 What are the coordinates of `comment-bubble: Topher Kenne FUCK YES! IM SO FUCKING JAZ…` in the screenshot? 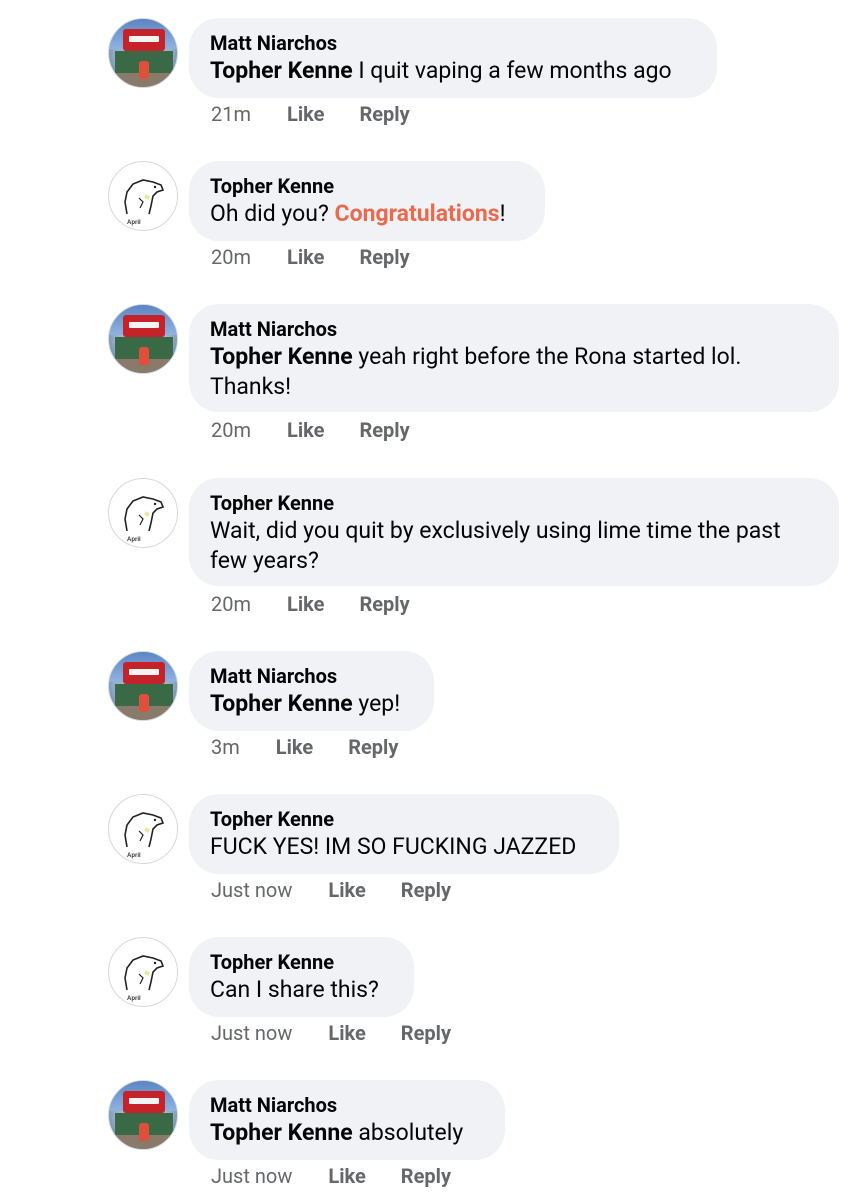 It's located at (404, 834).